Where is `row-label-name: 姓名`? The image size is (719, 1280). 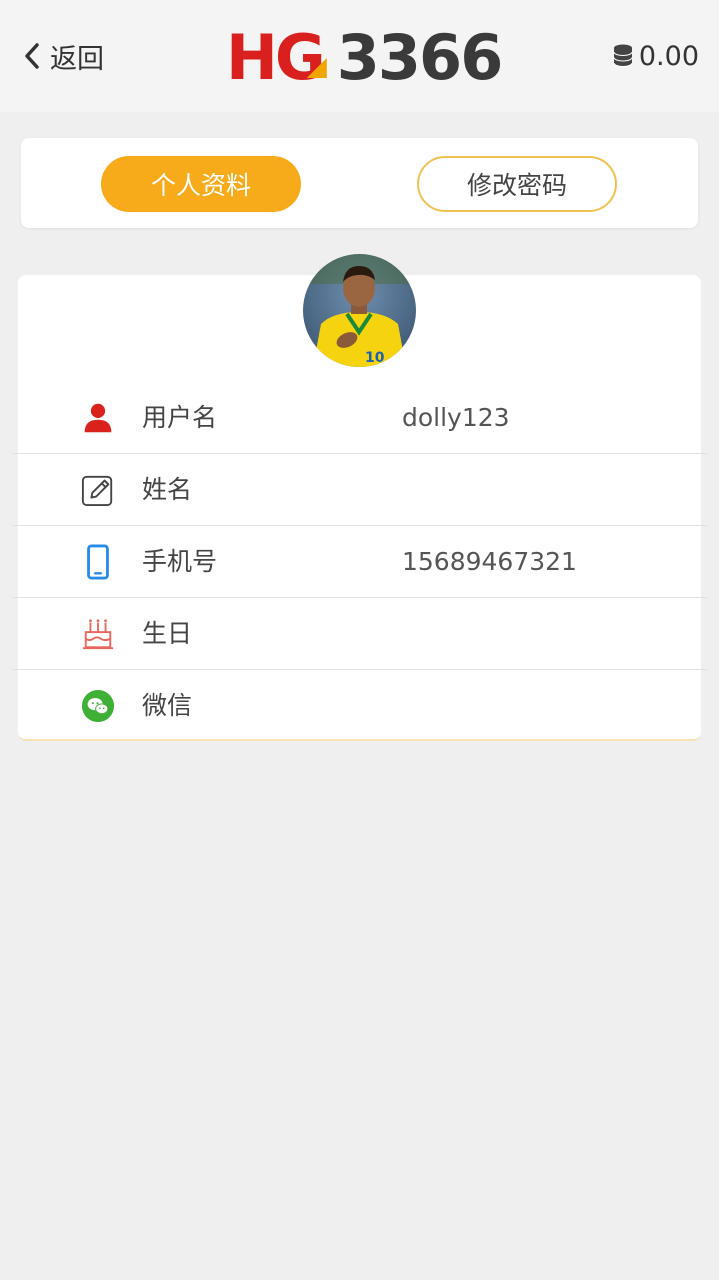 row-label-name: 姓名 is located at coordinates (167, 489).